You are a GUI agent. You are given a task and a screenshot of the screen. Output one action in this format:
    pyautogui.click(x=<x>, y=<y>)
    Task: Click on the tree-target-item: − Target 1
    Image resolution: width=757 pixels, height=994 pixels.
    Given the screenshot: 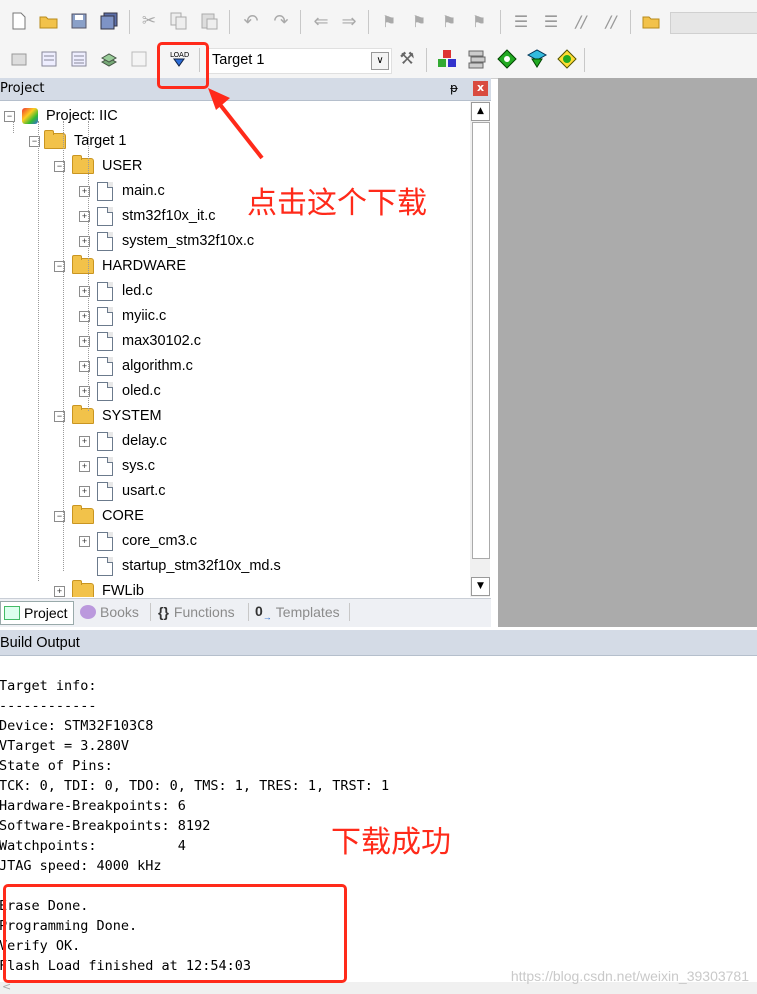 What is the action you would take?
    pyautogui.click(x=77, y=141)
    